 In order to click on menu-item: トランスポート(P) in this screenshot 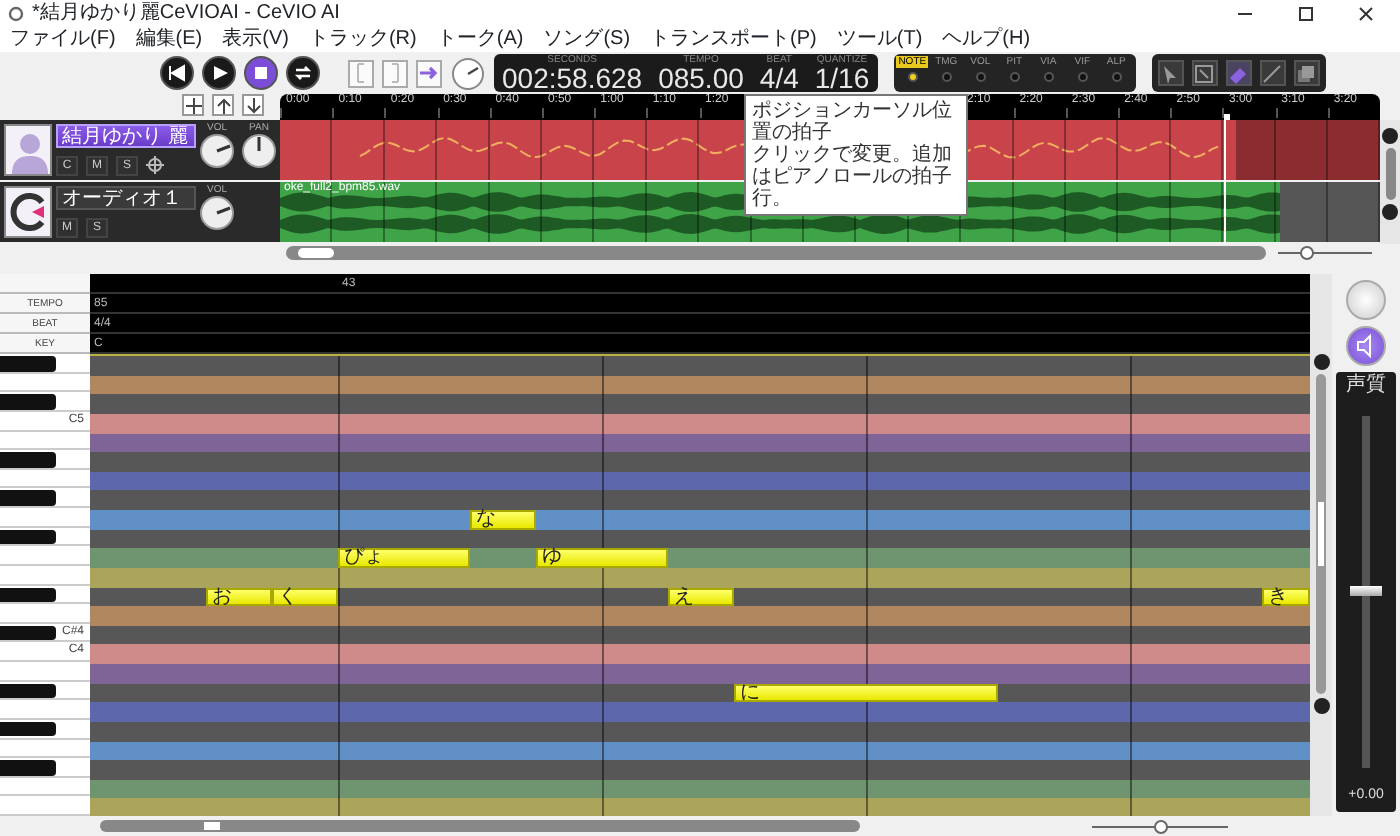, I will do `click(733, 39)`.